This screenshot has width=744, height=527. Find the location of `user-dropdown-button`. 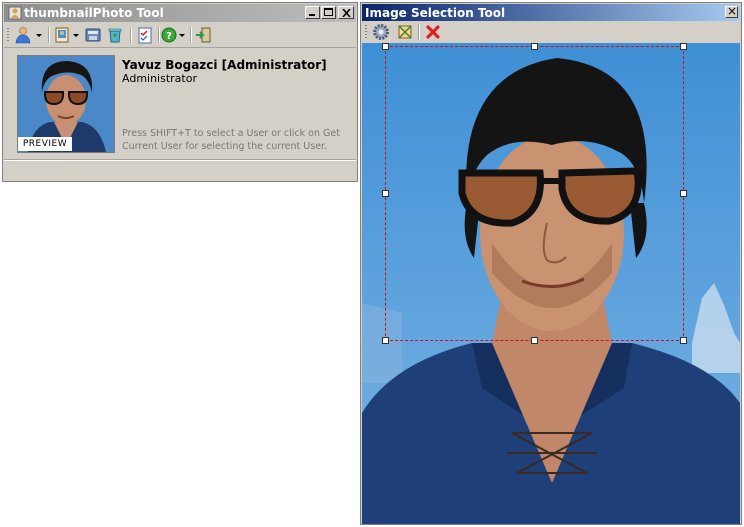

user-dropdown-button is located at coordinates (29, 35).